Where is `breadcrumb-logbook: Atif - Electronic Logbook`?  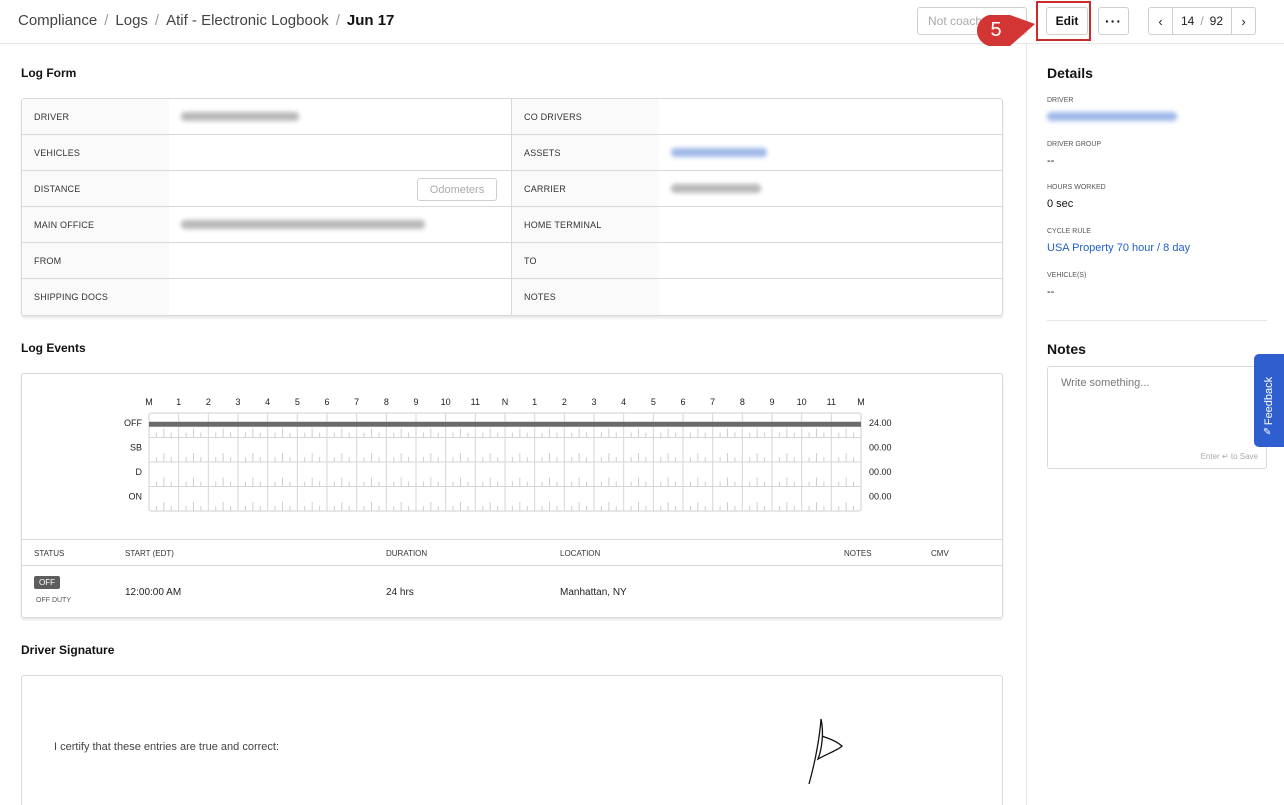
breadcrumb-logbook: Atif - Electronic Logbook is located at coordinates (247, 20).